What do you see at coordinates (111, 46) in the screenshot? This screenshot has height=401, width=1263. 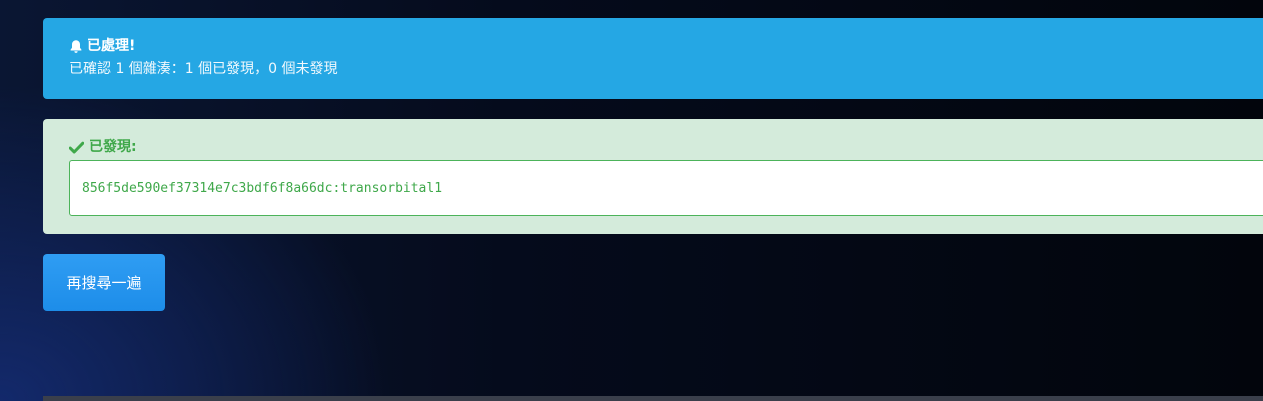 I see `alert-title: 已處理!` at bounding box center [111, 46].